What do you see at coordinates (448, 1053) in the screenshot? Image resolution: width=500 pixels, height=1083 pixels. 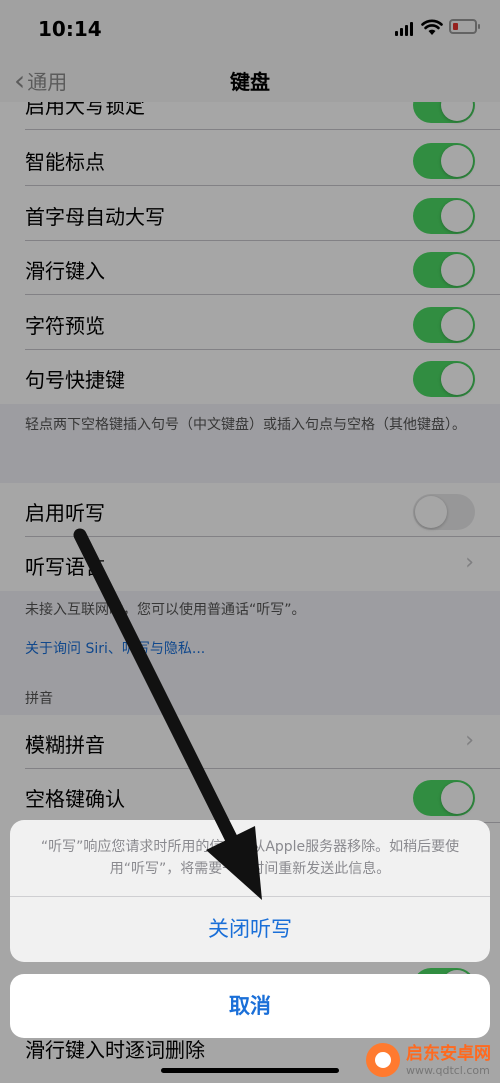 I see `watermark-name: 启东安卓网` at bounding box center [448, 1053].